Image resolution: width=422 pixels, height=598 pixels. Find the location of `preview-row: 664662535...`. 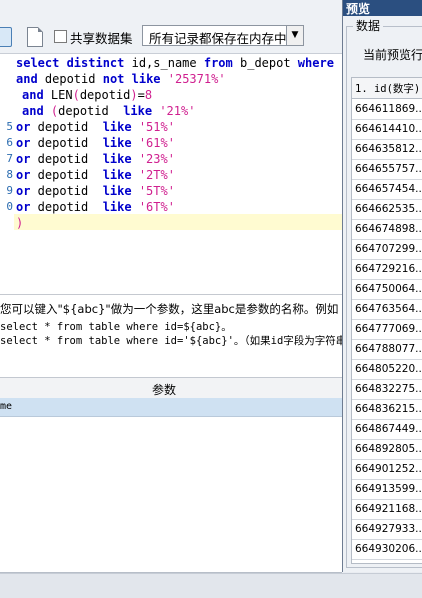

preview-row: 664662535... is located at coordinates (387, 209).